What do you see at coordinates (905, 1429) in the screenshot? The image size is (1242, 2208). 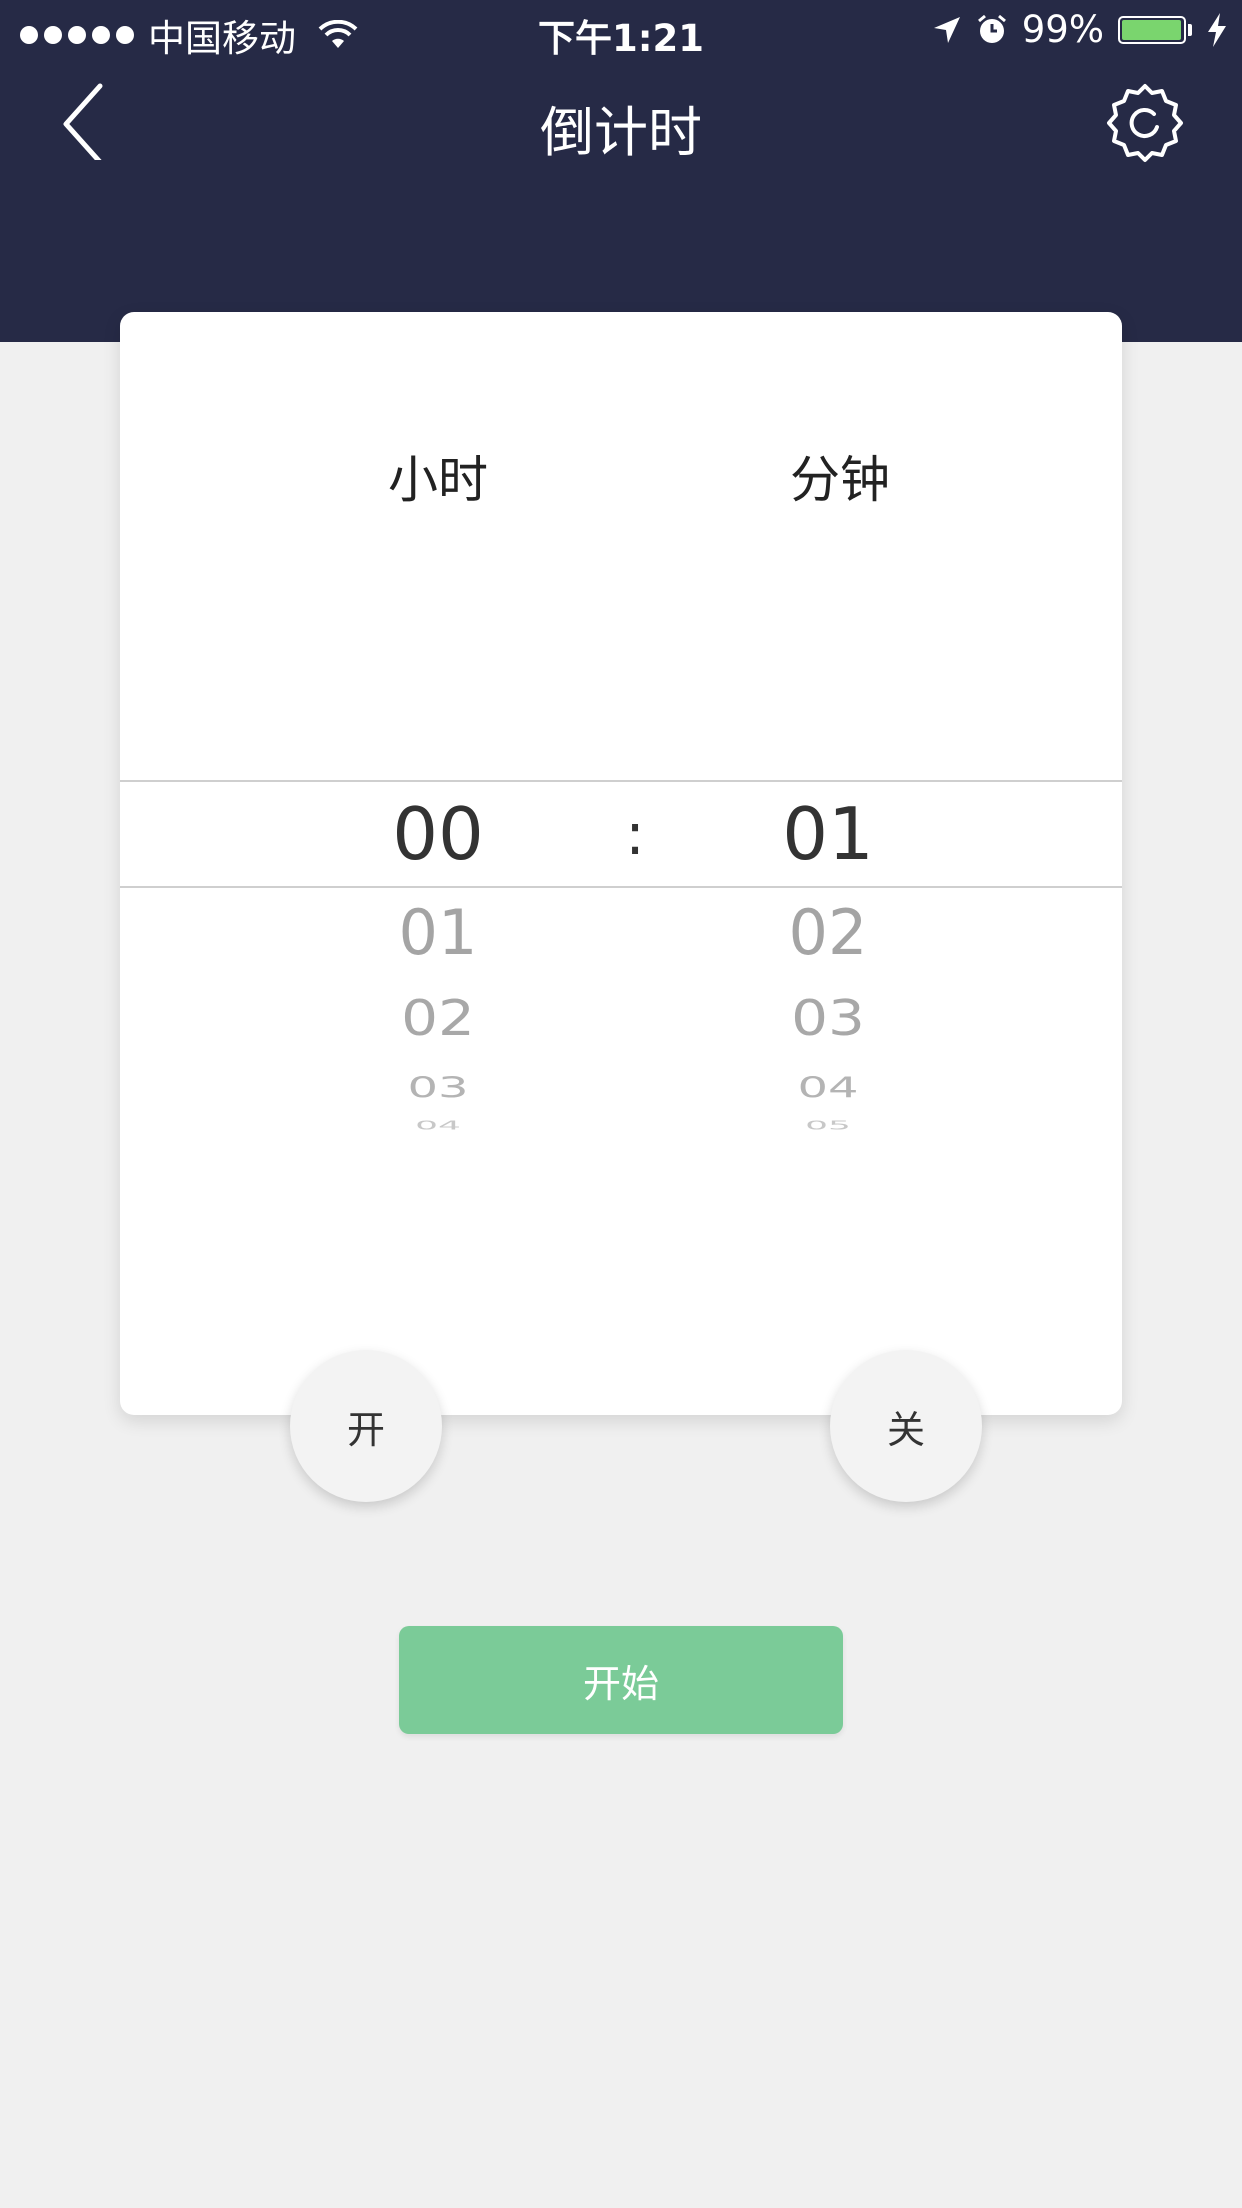 I see `off-button-label: 关` at bounding box center [905, 1429].